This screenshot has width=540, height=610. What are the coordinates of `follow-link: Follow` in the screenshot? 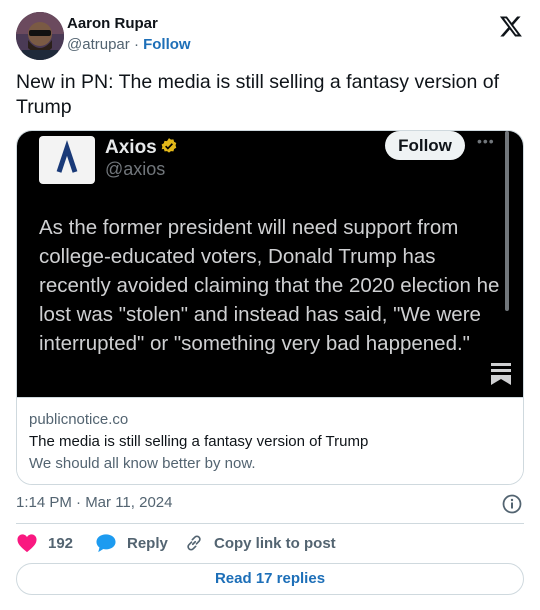 It's located at (167, 44).